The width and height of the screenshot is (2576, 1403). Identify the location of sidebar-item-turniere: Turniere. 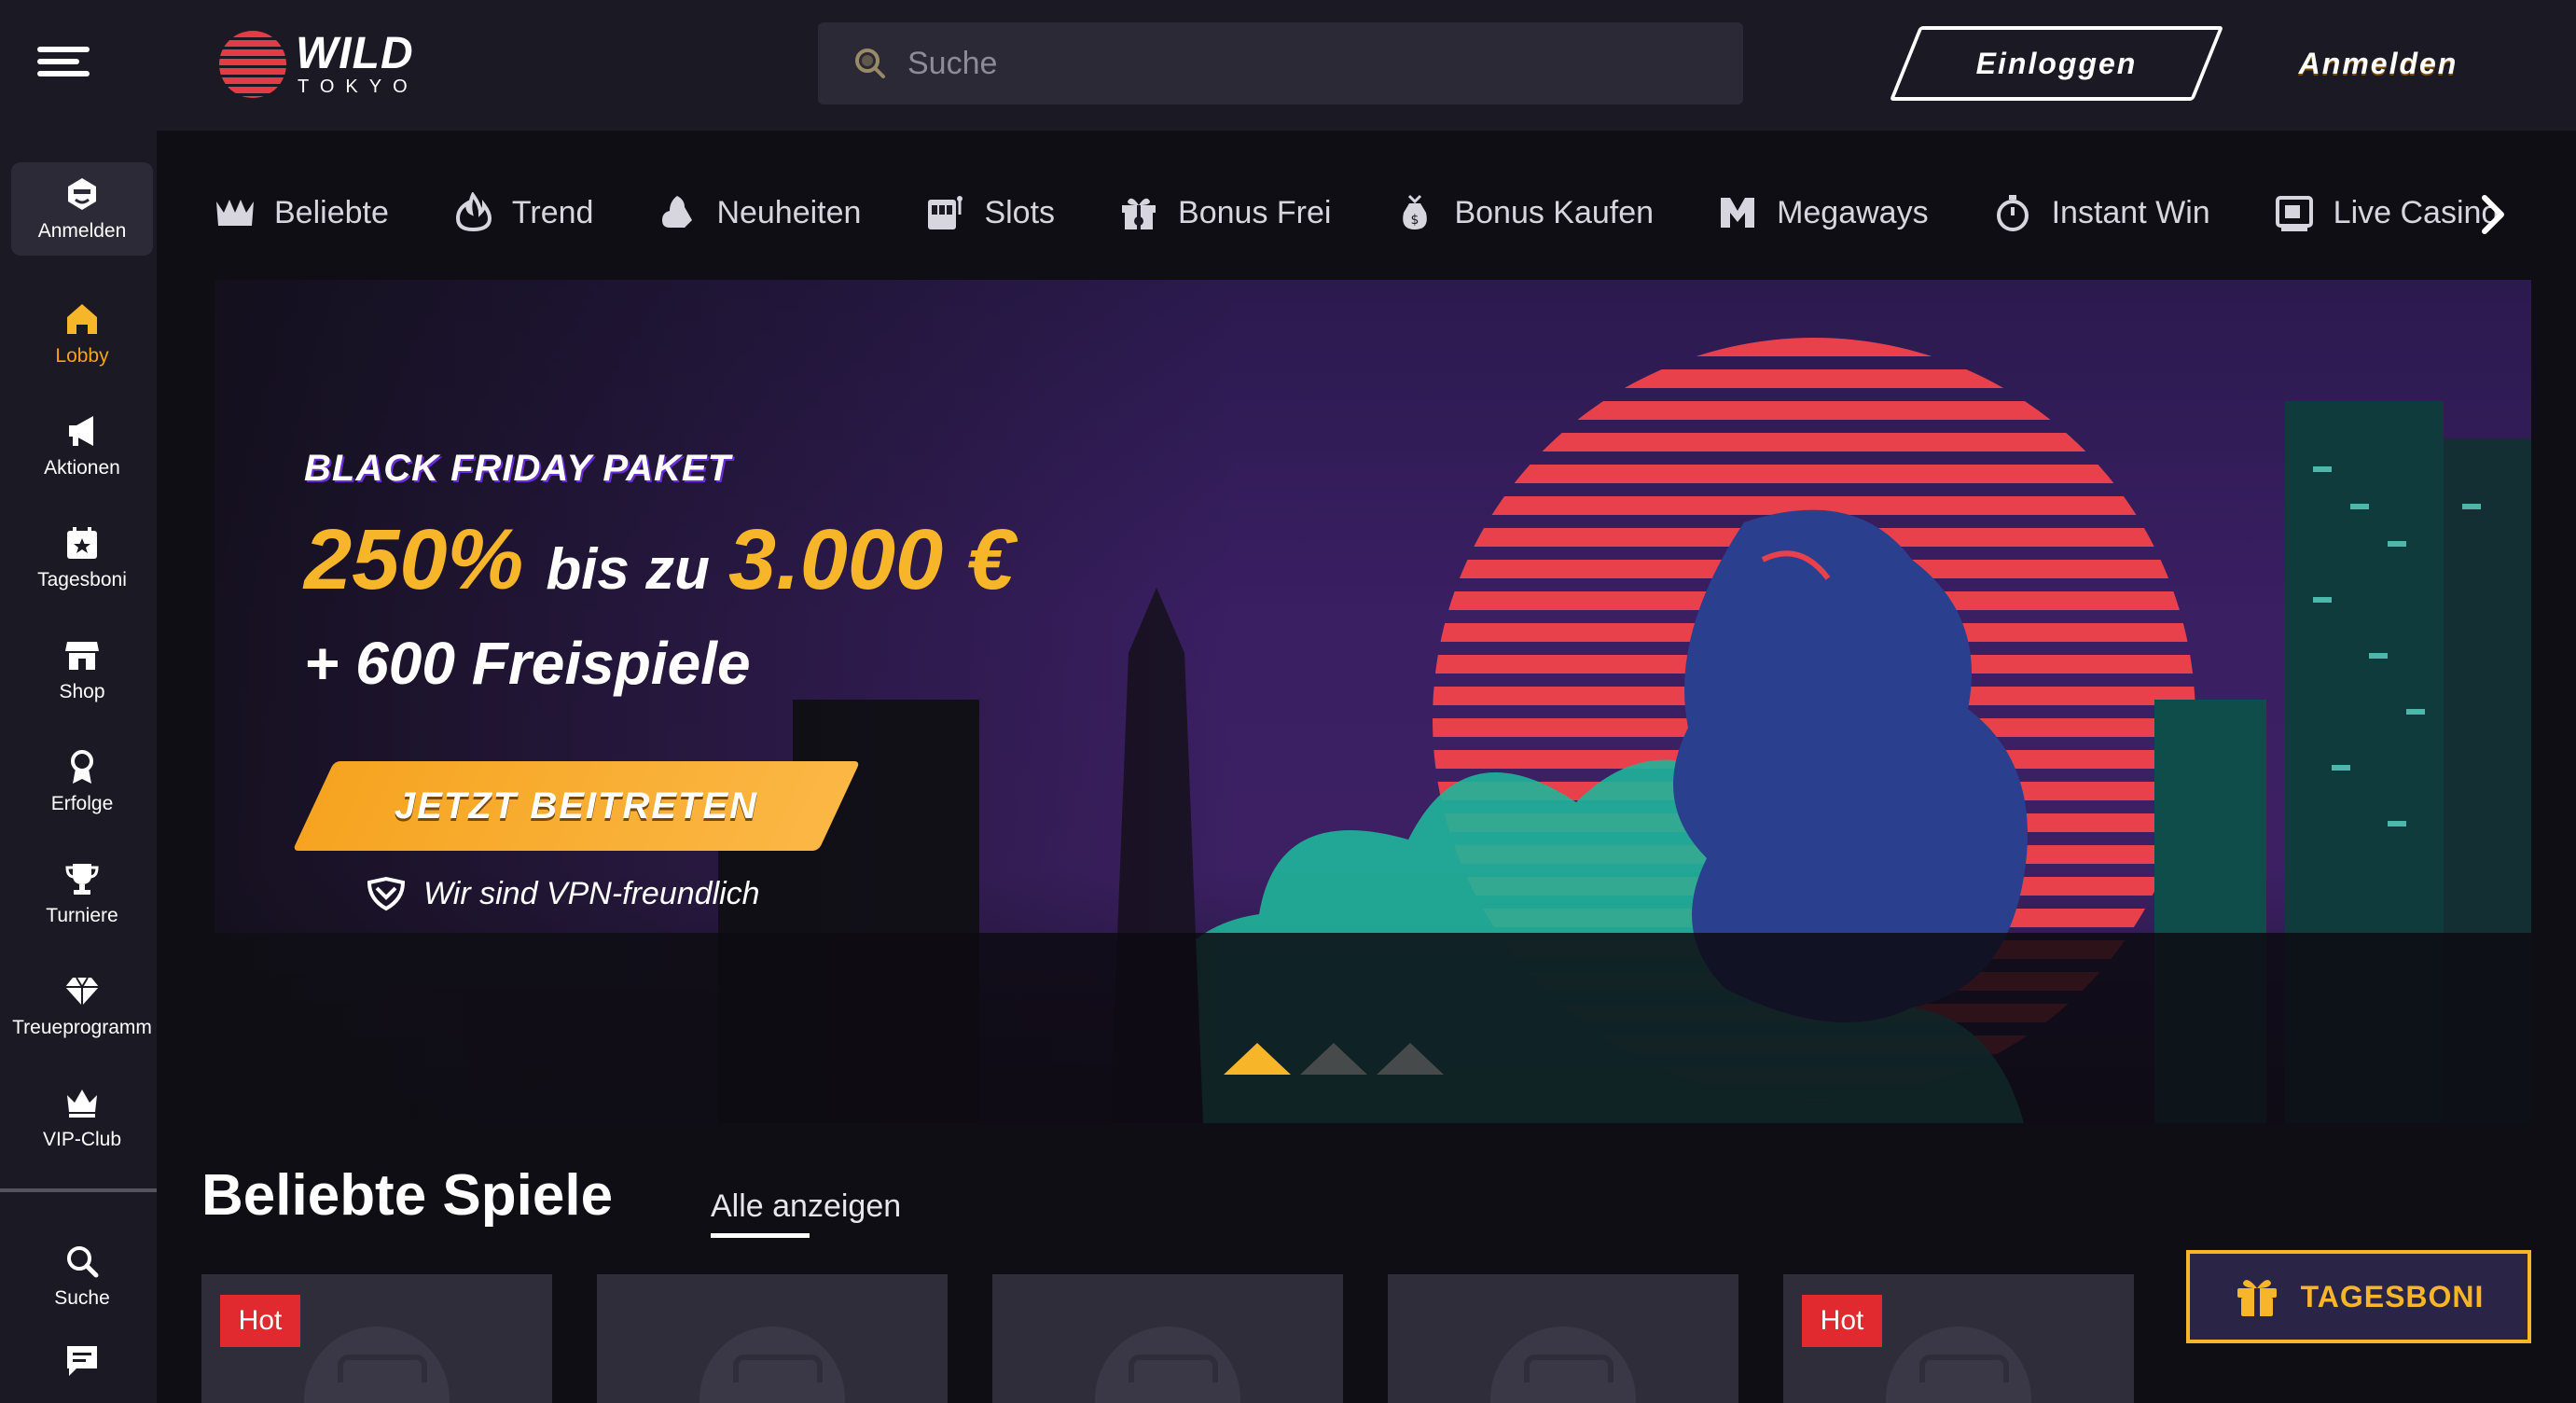
(82, 893).